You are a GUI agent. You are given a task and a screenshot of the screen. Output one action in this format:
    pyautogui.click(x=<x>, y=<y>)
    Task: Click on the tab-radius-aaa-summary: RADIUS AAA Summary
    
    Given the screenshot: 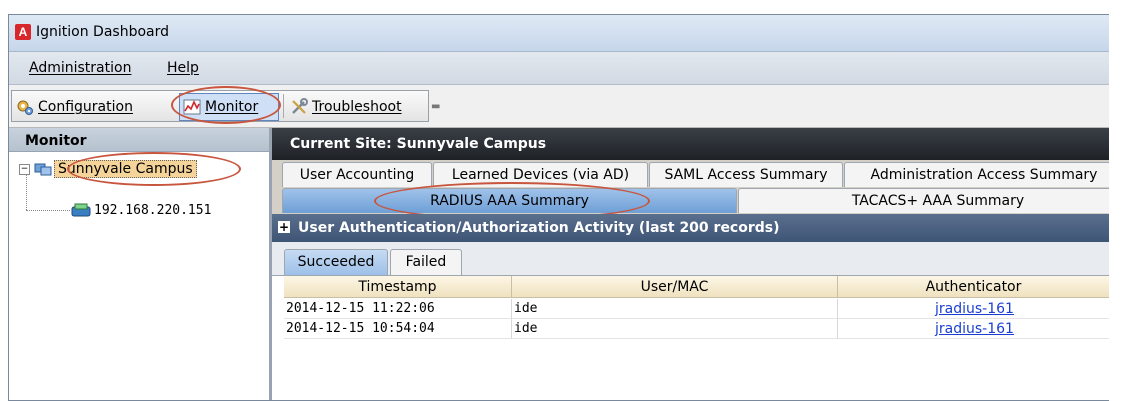 What is the action you would take?
    pyautogui.click(x=509, y=200)
    